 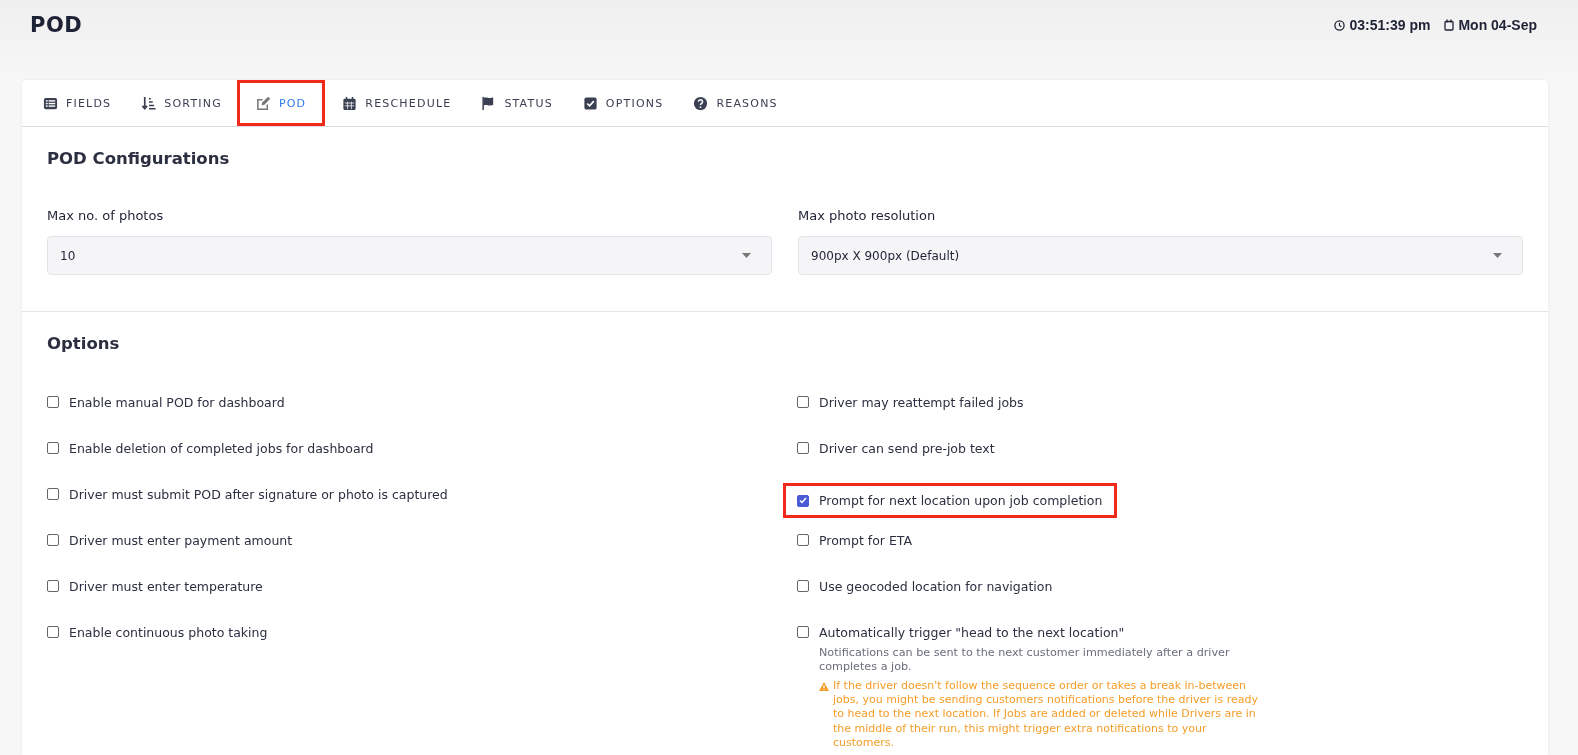 I want to click on current-date: Mon 04-Sep, so click(x=1497, y=25).